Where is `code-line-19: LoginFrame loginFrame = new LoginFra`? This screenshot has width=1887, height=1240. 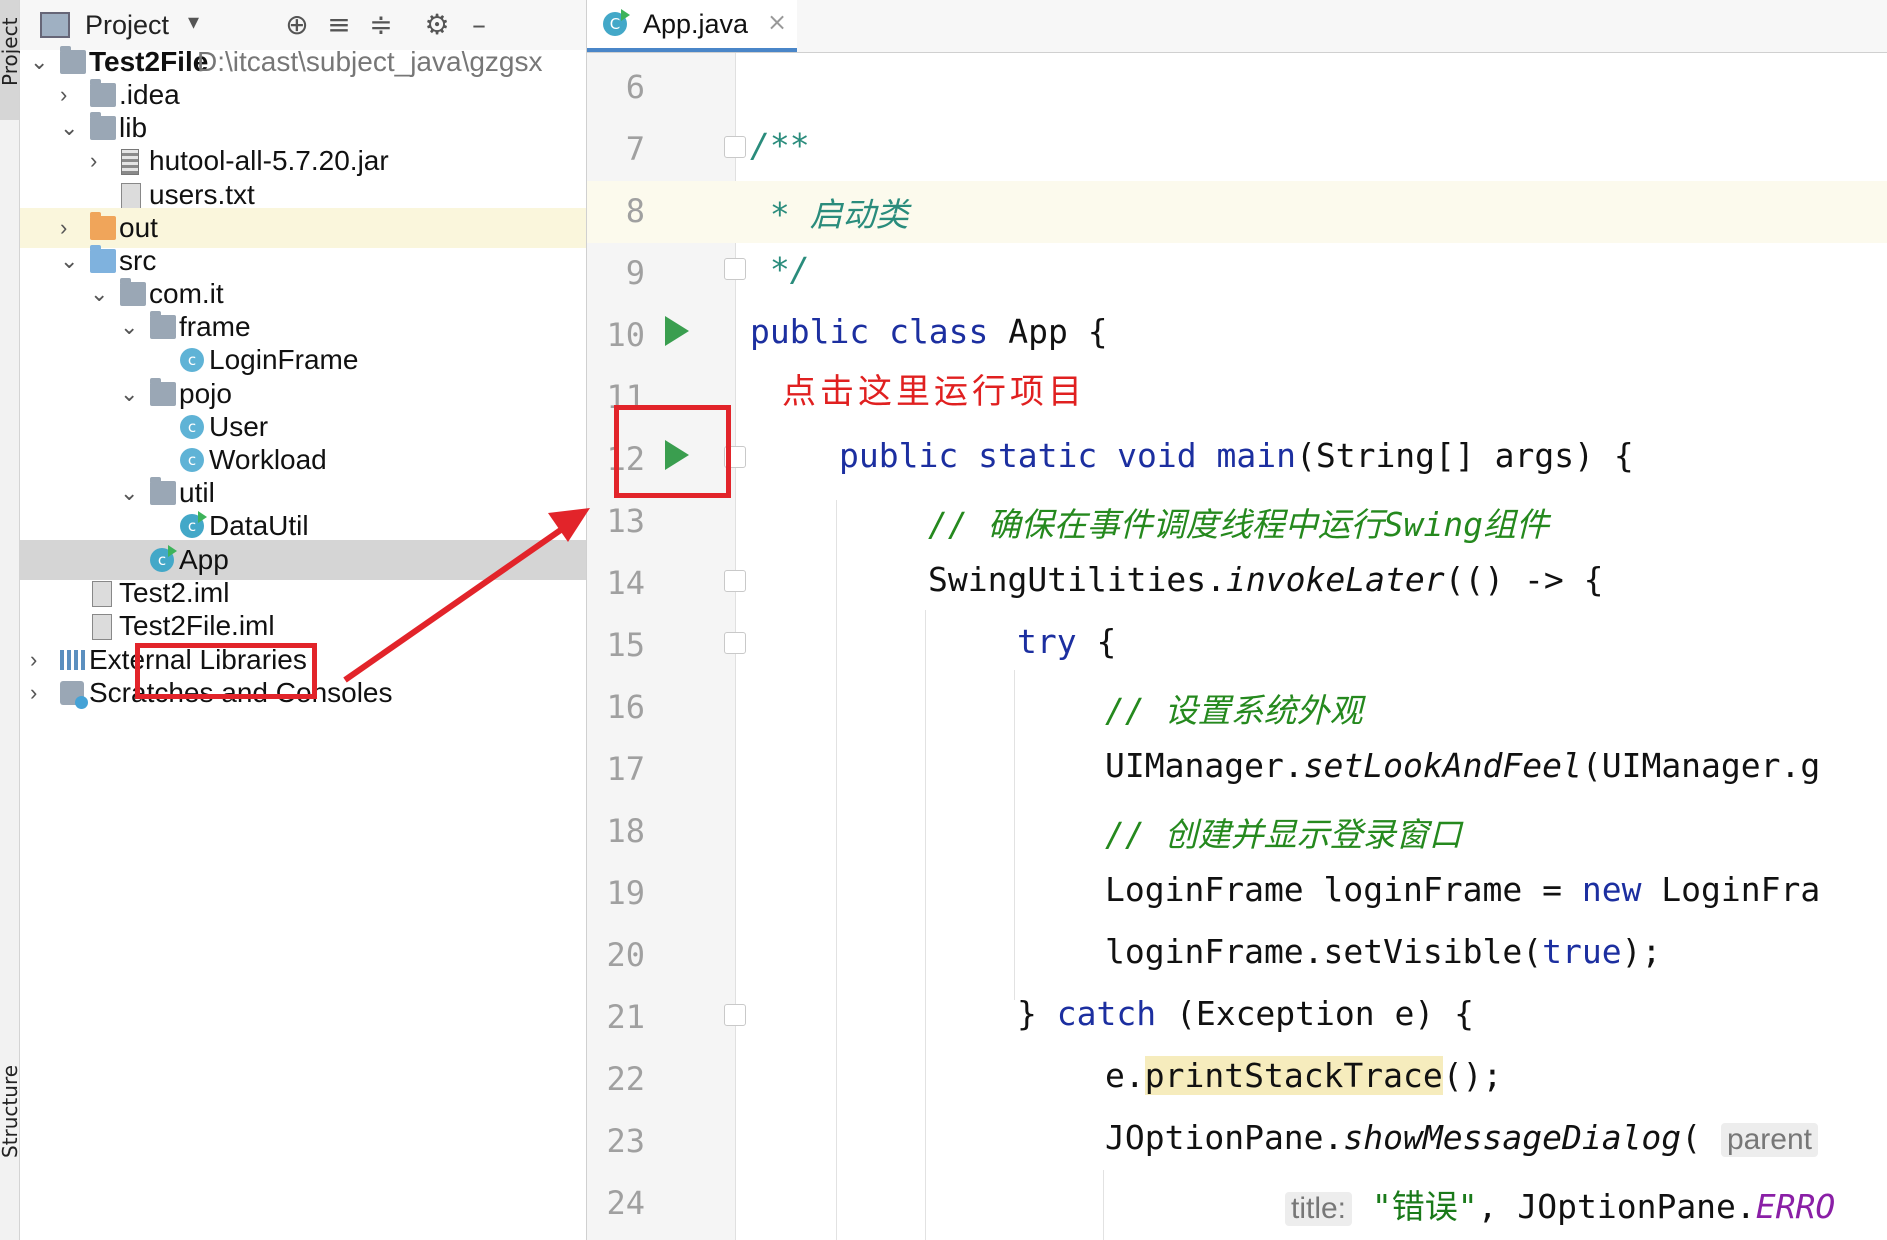
code-line-19: LoginFrame loginFrame = new LoginFra is located at coordinates (1462, 889).